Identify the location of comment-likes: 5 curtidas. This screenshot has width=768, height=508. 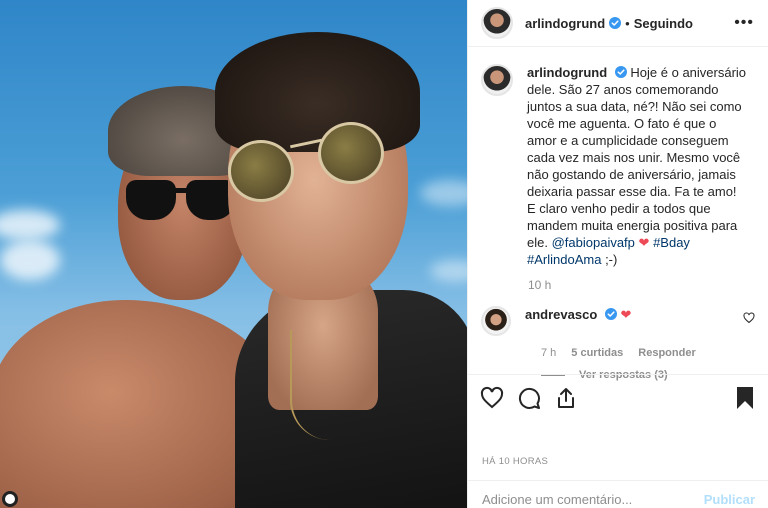
(597, 353).